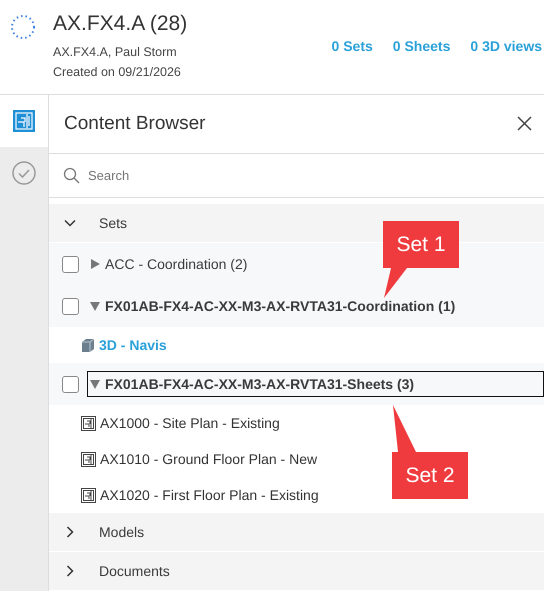 The height and width of the screenshot is (591, 544). Describe the element at coordinates (88, 345) in the screenshot. I see `cube-icon` at that location.